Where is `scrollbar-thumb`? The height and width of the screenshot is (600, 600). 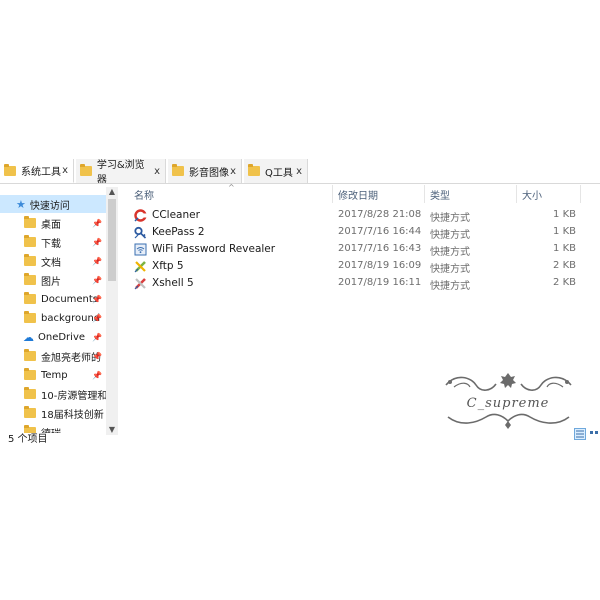 scrollbar-thumb is located at coordinates (112, 240).